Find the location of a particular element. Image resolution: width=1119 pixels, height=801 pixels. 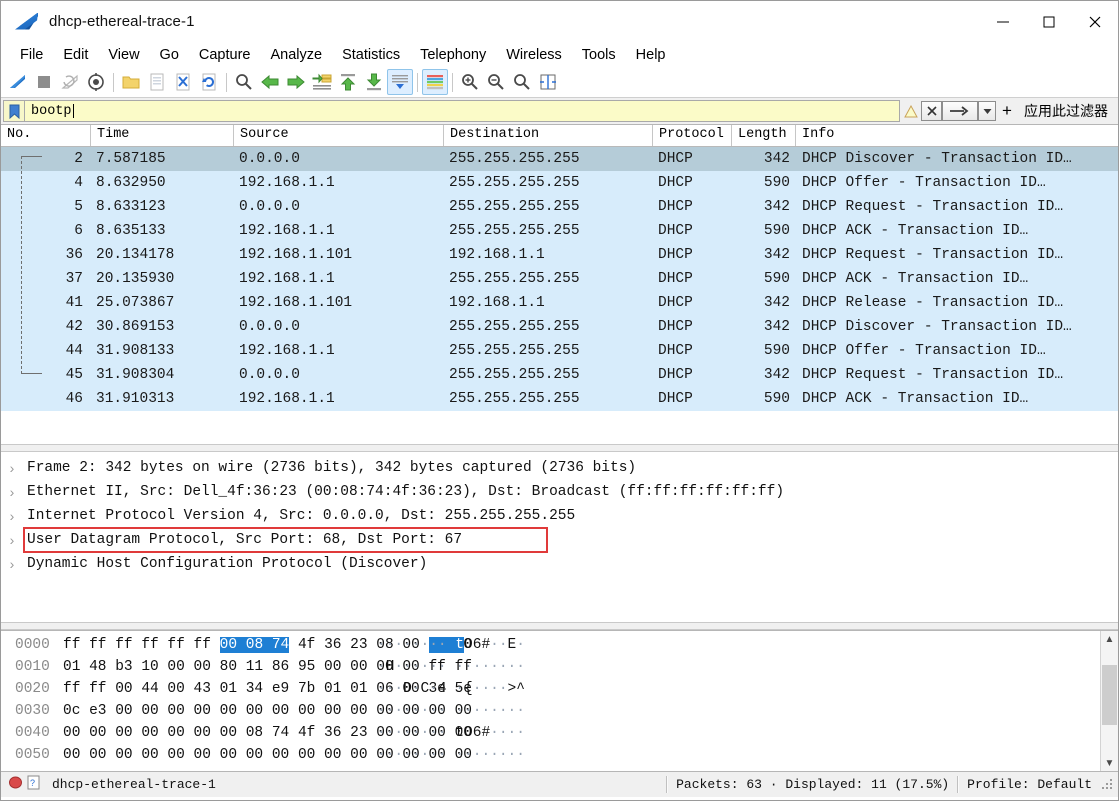

zoom-reset-icon is located at coordinates (522, 82).